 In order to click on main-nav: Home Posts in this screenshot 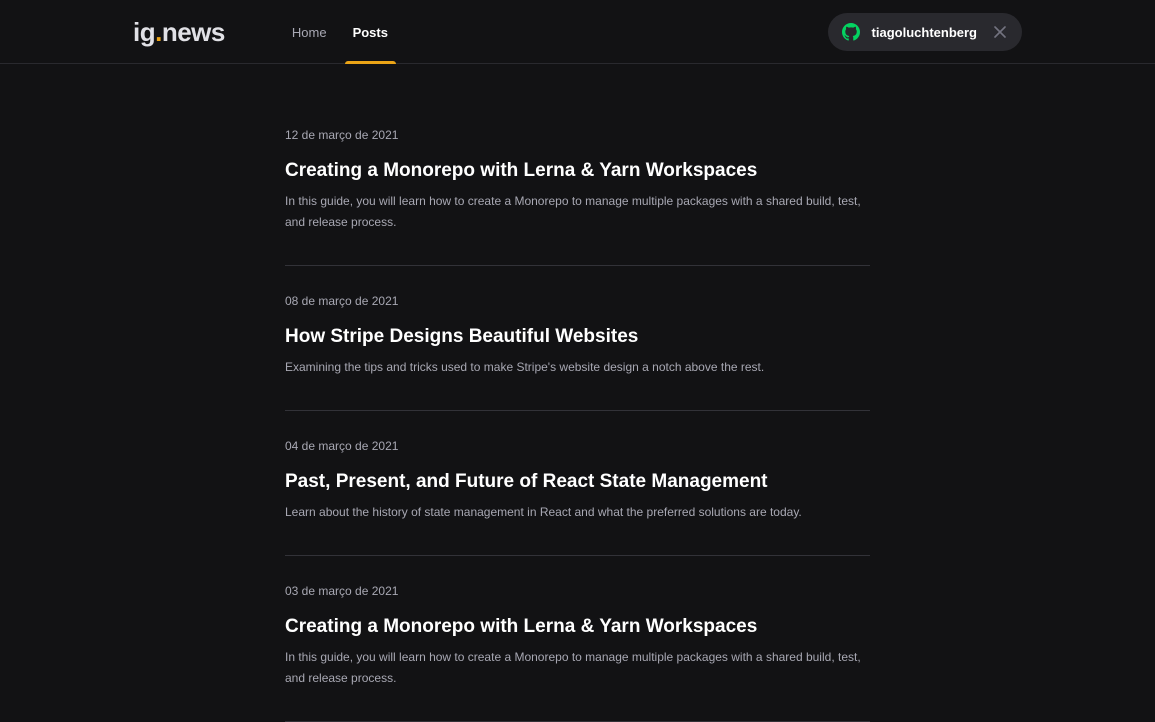, I will do `click(351, 32)`.